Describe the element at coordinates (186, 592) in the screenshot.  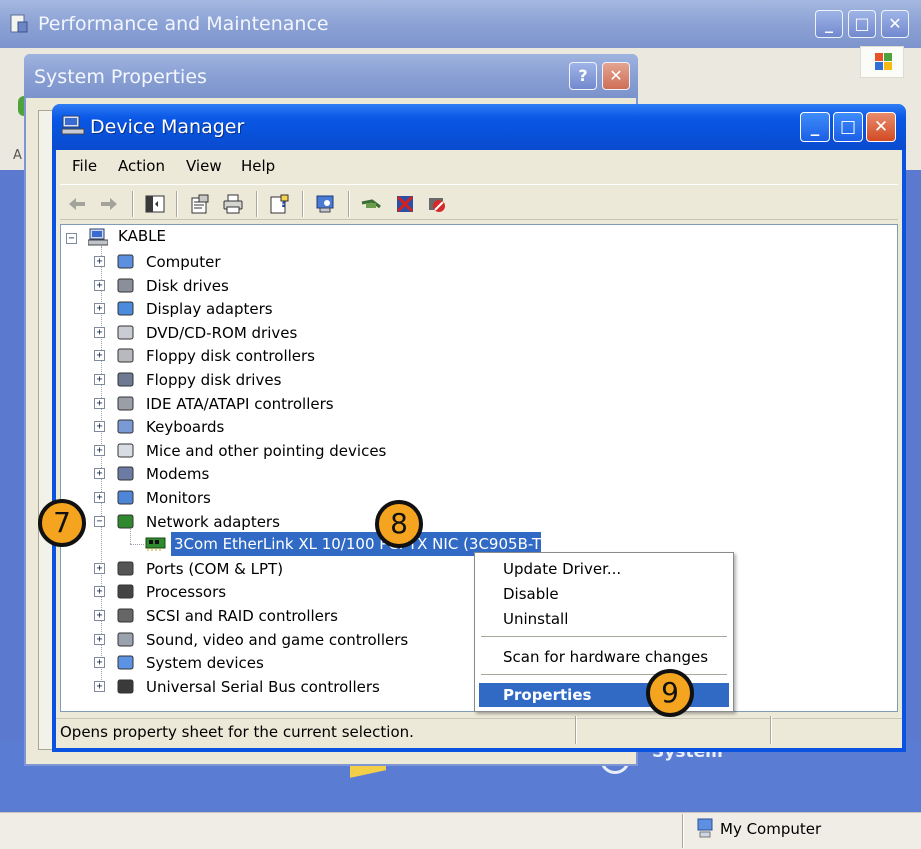
I see `tree-category-label: Processors` at that location.